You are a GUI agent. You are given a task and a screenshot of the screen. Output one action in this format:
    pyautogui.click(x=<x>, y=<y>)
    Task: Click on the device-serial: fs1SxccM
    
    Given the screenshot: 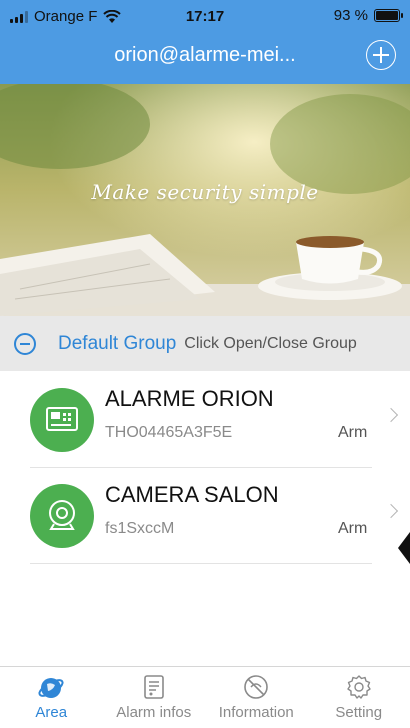 What is the action you would take?
    pyautogui.click(x=140, y=528)
    